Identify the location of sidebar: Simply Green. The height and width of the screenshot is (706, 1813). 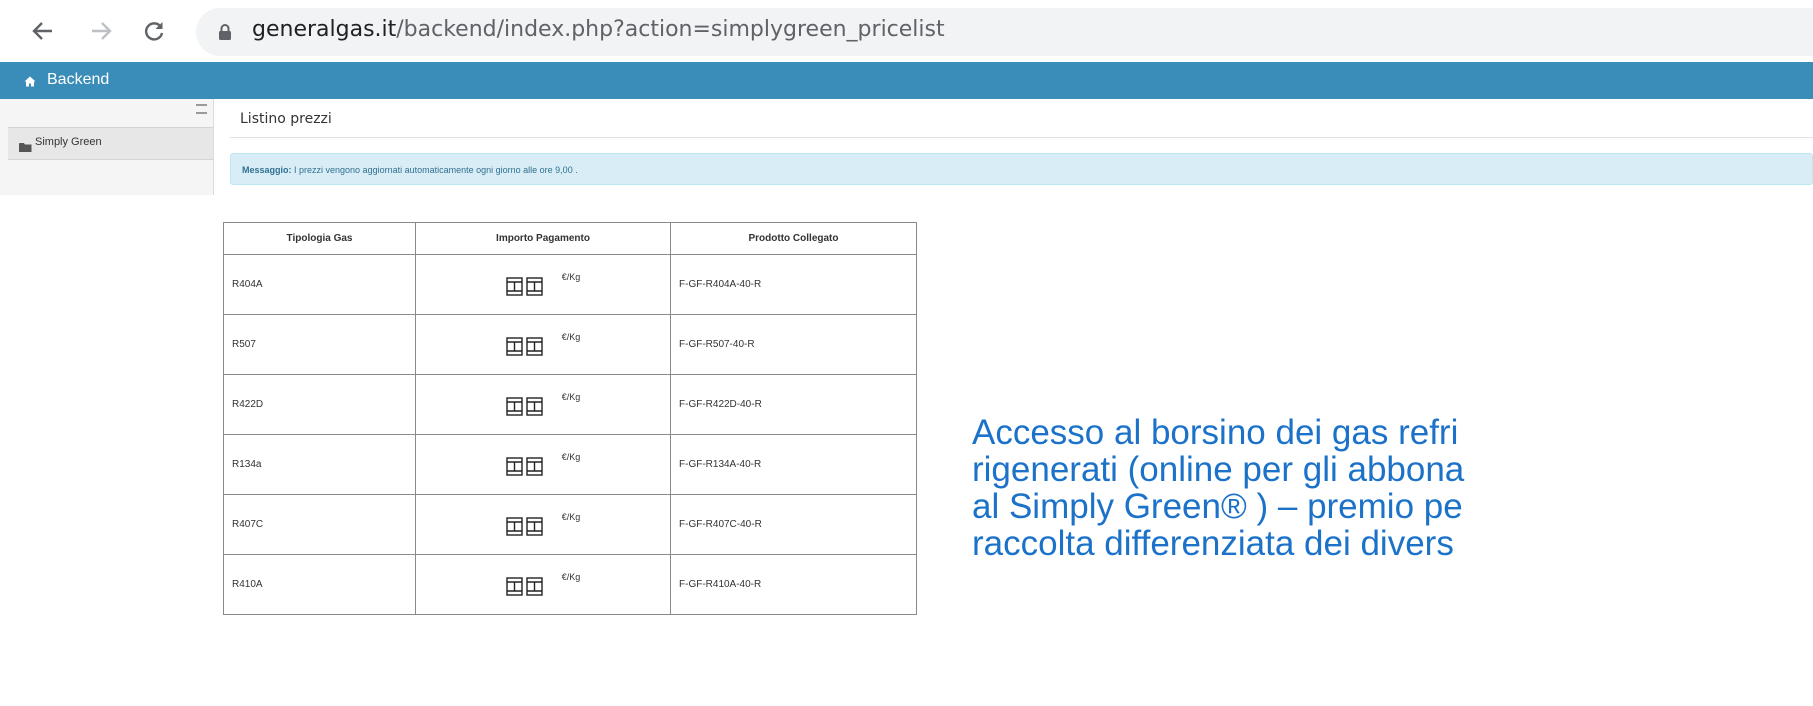
(107, 147).